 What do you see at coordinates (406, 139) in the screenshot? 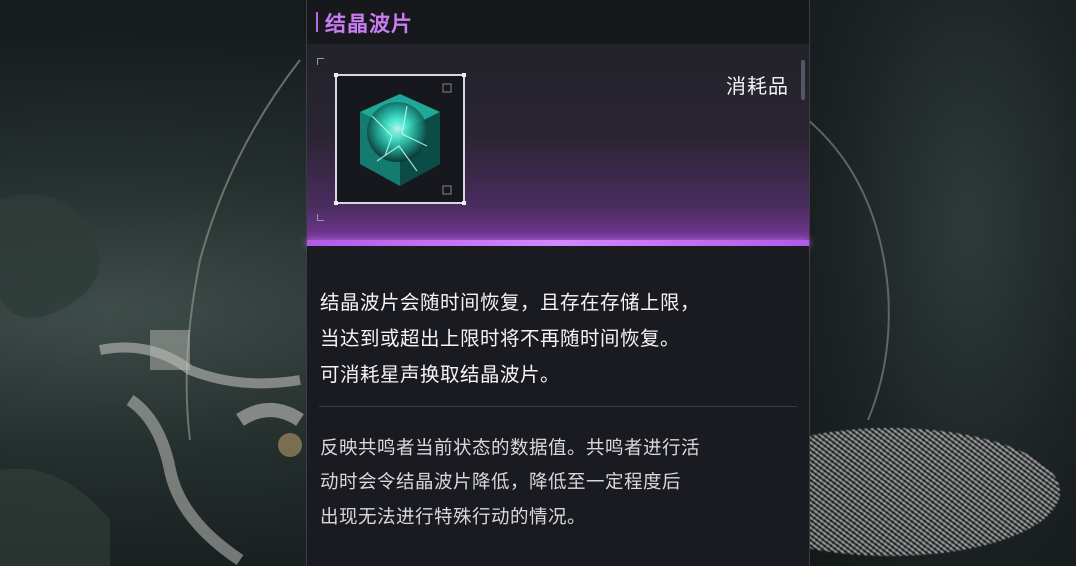
I see `crystal-cube-icon` at bounding box center [406, 139].